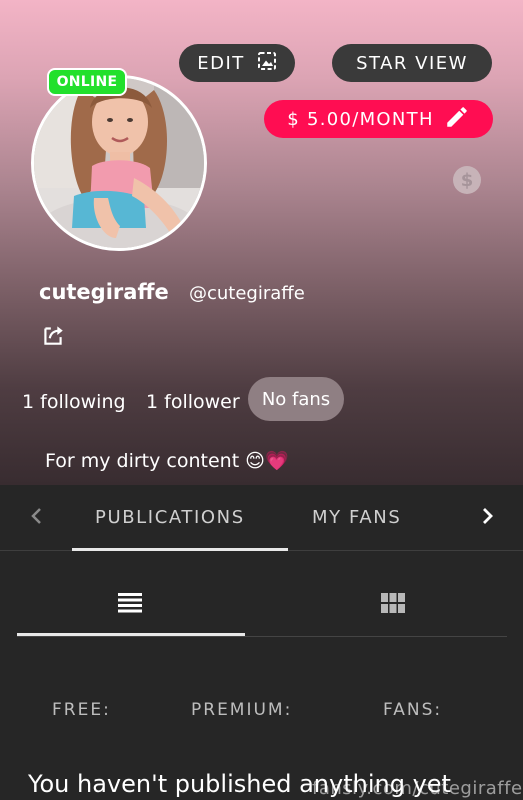 The image size is (523, 800). What do you see at coordinates (87, 82) in the screenshot?
I see `online-status-badge: ONLINE` at bounding box center [87, 82].